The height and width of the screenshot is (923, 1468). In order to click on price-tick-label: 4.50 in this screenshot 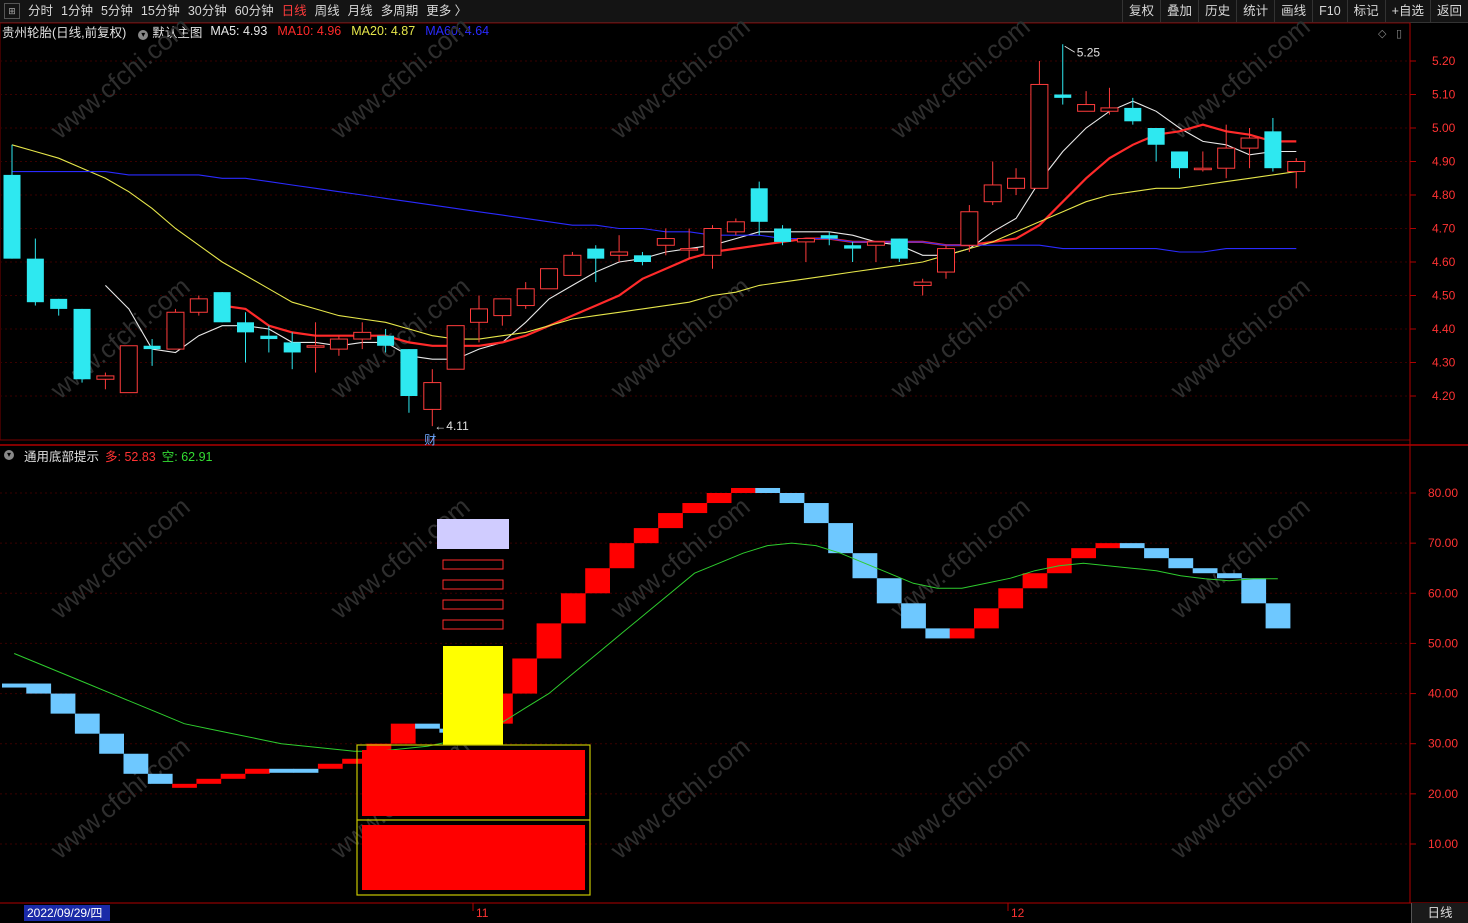, I will do `click(1444, 296)`.